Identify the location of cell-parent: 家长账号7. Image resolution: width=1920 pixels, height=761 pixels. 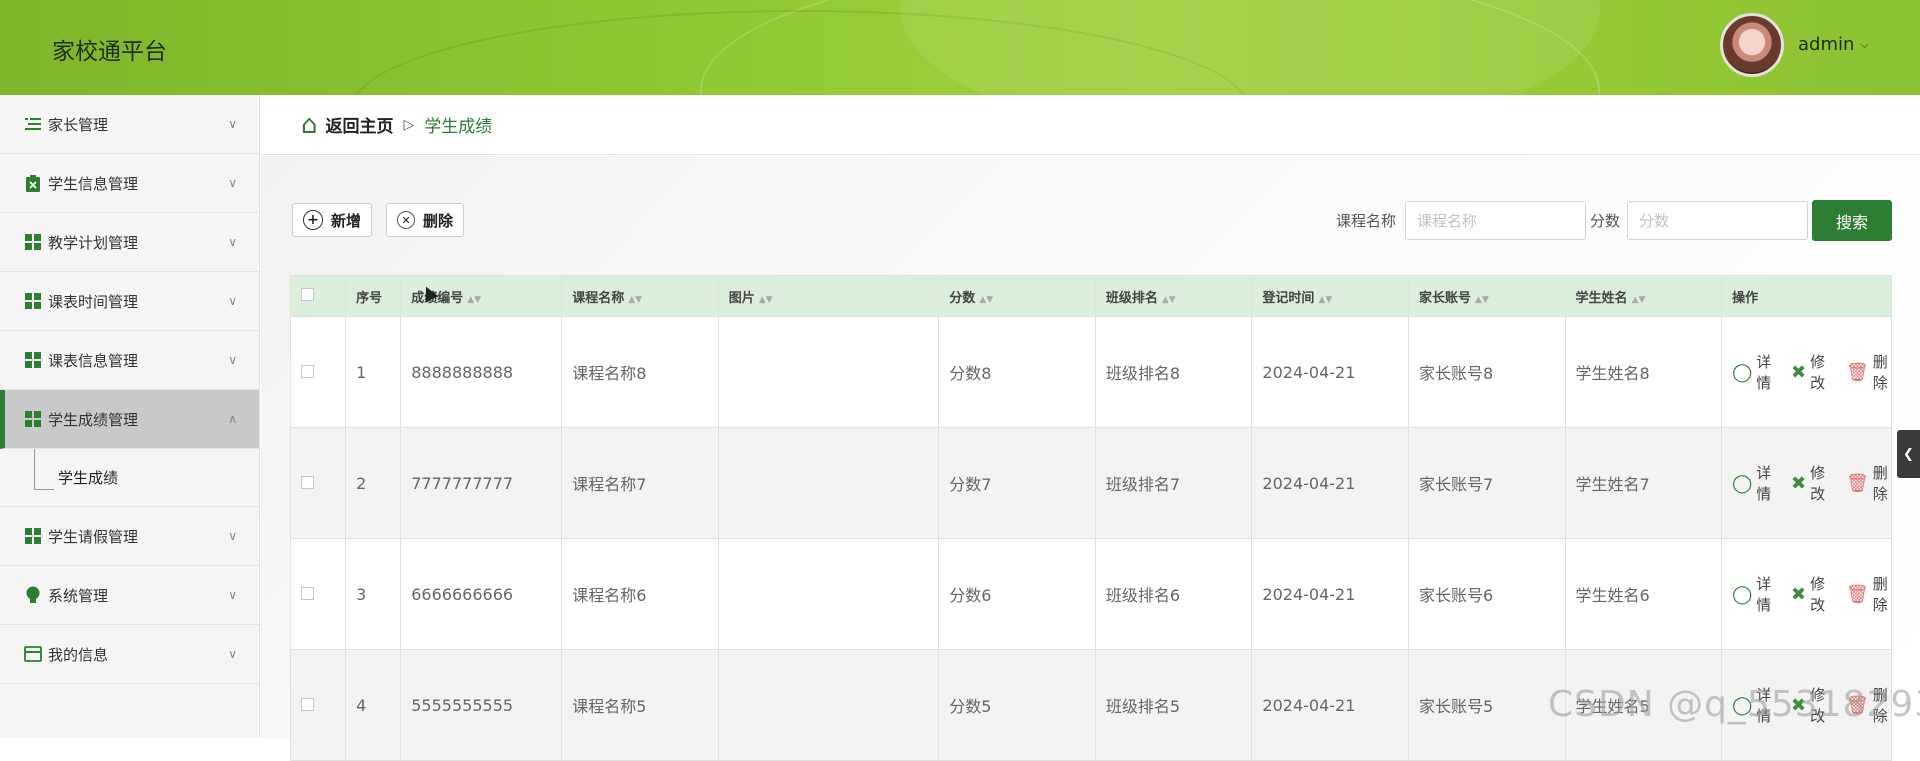
(1486, 483).